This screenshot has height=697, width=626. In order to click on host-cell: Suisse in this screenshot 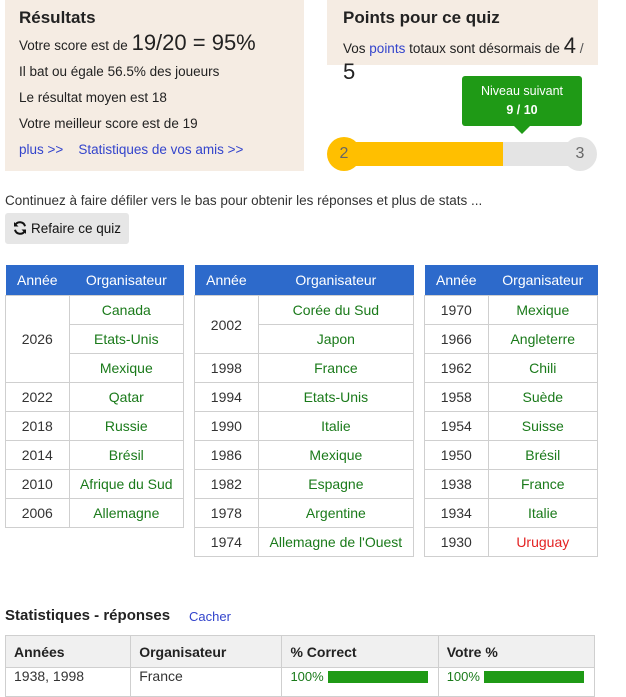, I will do `click(543, 426)`.